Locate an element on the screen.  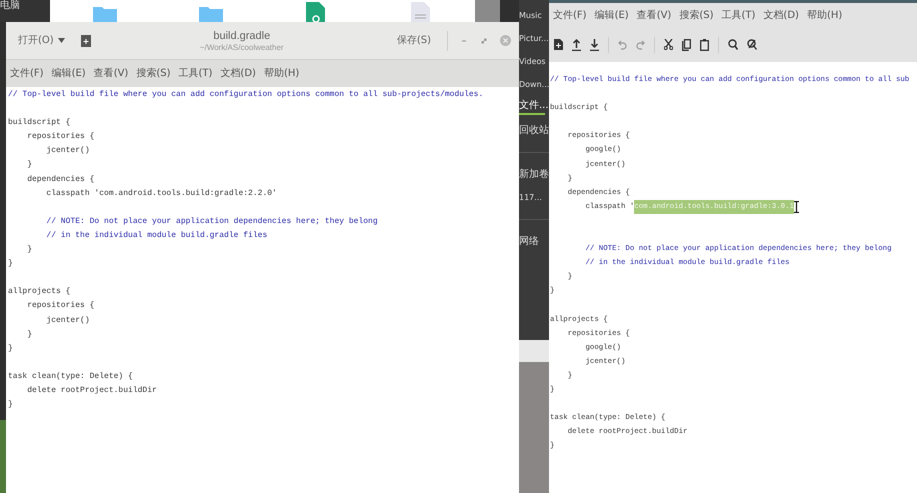
code-line: allprojects { is located at coordinates (39, 292).